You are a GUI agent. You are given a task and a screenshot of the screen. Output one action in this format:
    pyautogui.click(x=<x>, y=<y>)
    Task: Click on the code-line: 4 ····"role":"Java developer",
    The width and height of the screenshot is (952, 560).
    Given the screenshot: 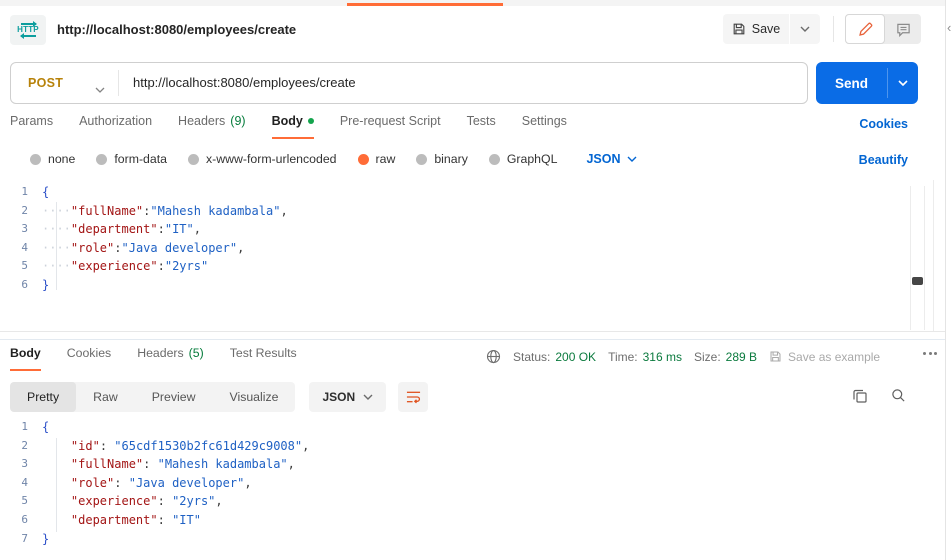 What is the action you would take?
    pyautogui.click(x=144, y=248)
    